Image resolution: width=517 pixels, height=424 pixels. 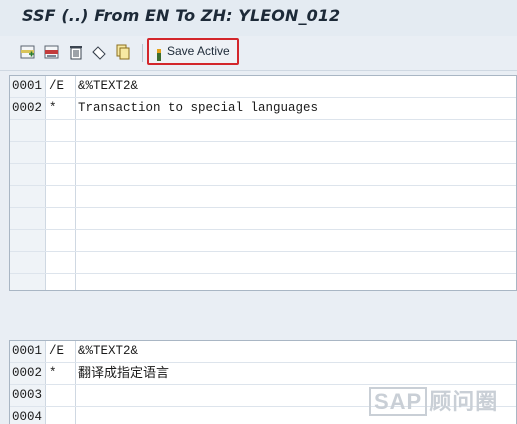 I want to click on editor-row: 0002 * 翻译成指定语言, so click(x=263, y=374).